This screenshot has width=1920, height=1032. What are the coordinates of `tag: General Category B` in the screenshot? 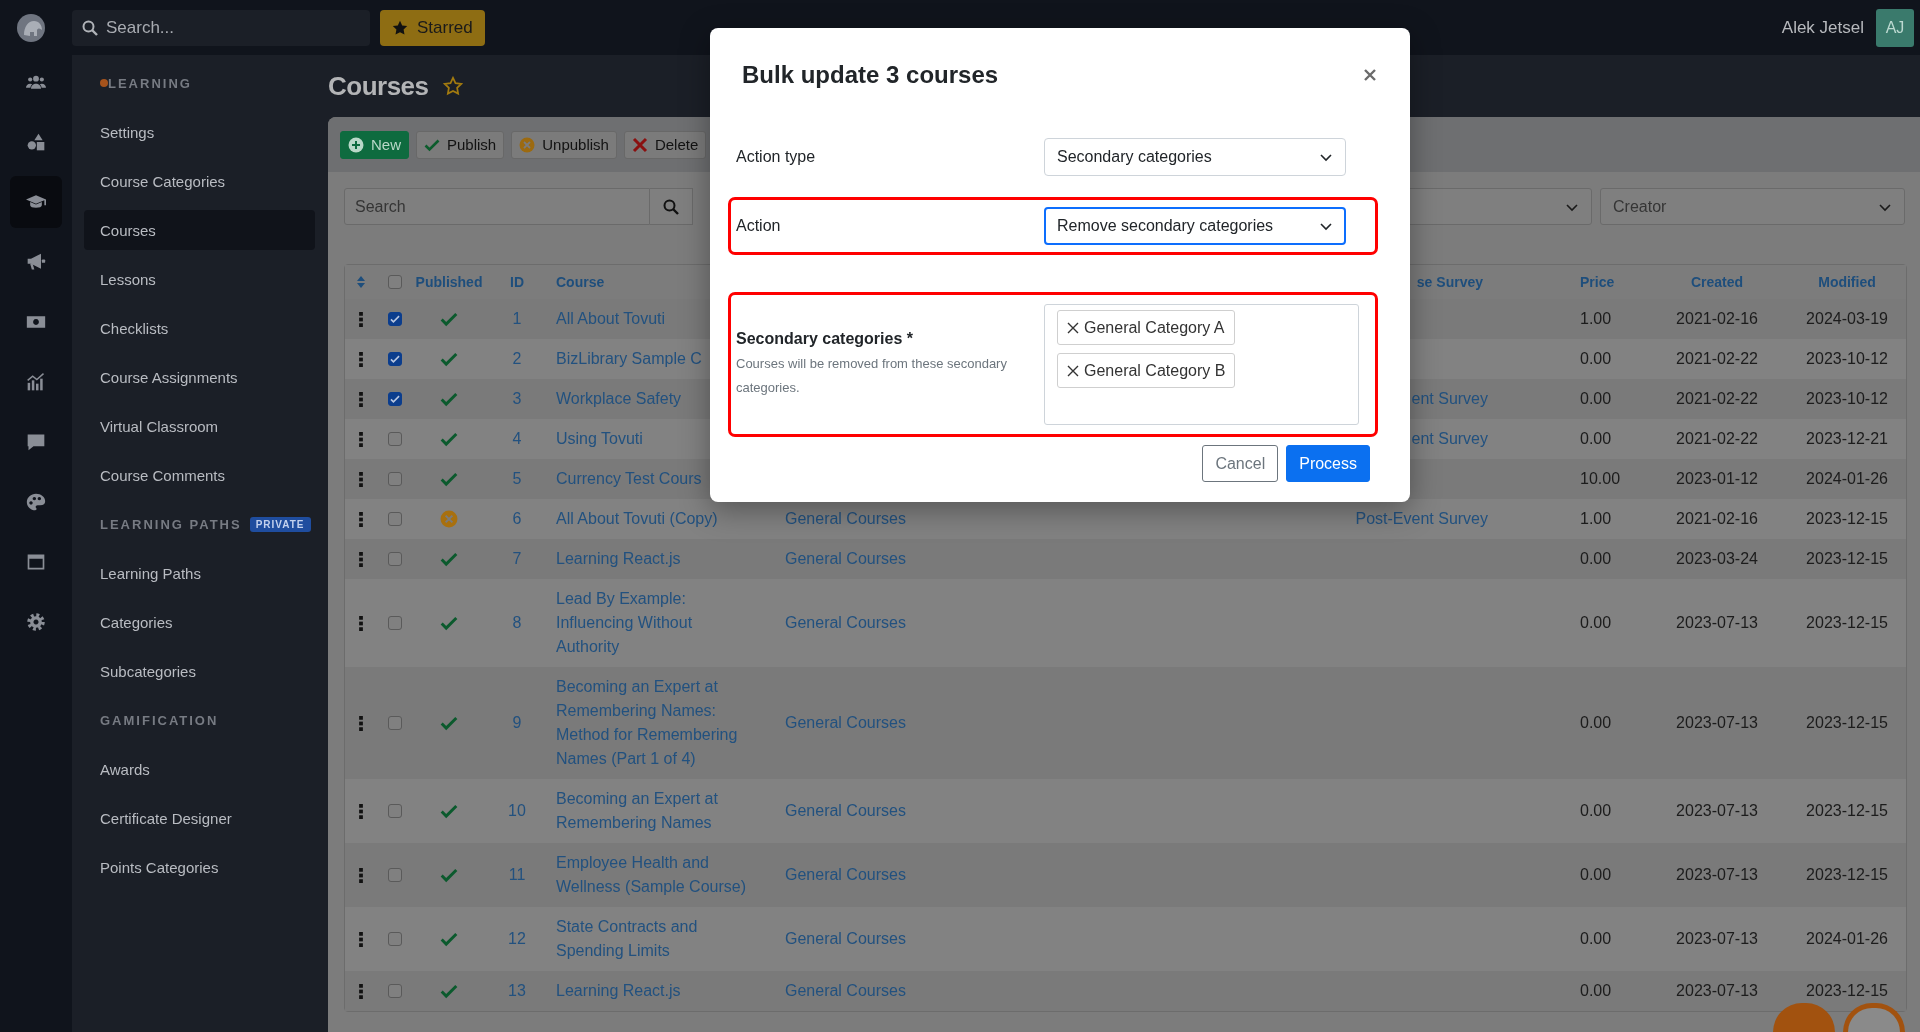 It's located at (1146, 370).